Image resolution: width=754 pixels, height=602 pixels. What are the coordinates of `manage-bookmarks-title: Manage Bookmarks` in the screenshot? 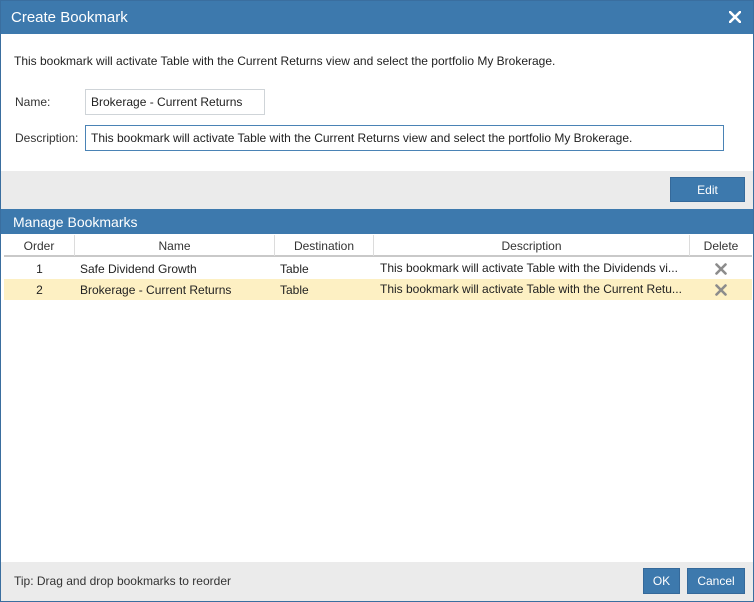 It's located at (75, 222).